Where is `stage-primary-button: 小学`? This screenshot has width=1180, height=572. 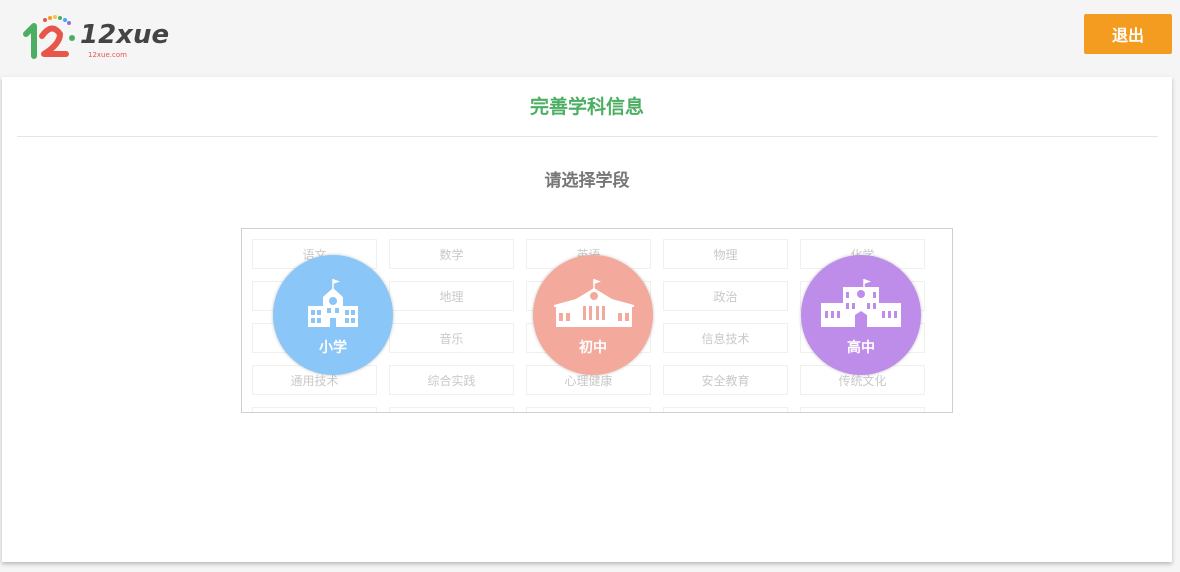
stage-primary-button: 小学 is located at coordinates (333, 315).